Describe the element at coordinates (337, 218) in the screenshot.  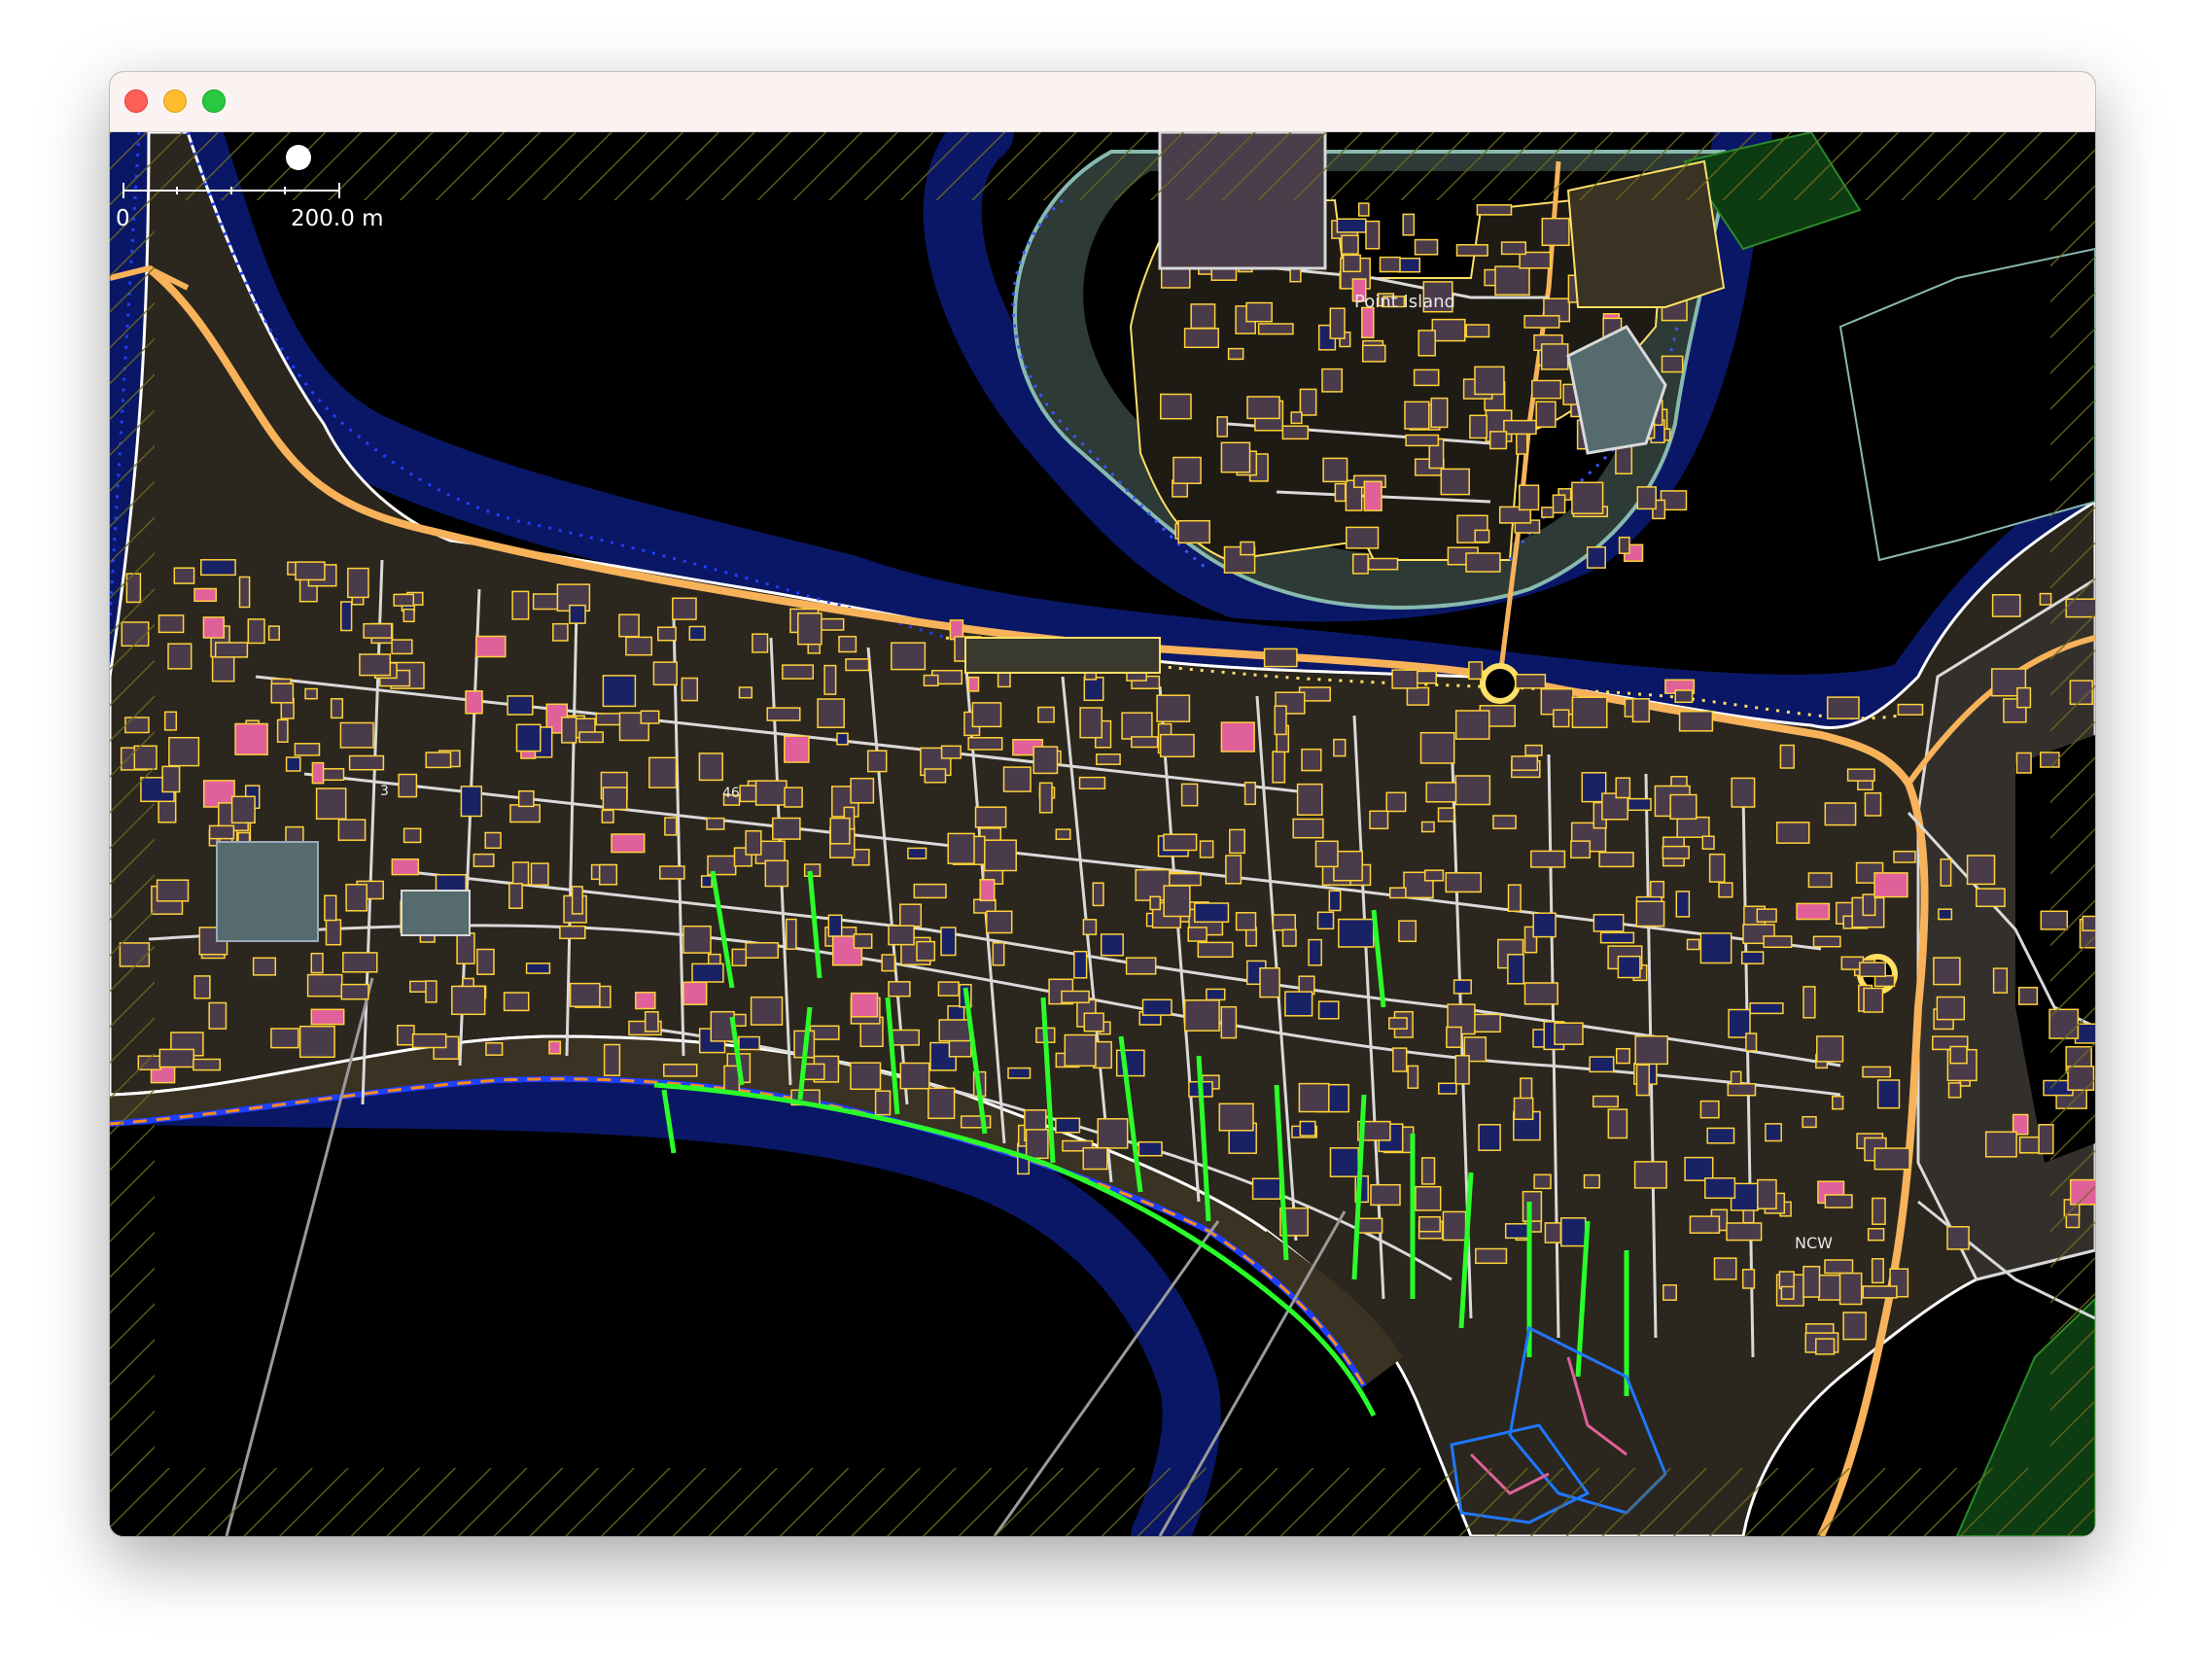
I see `scale-end-label: 200.0 m` at that location.